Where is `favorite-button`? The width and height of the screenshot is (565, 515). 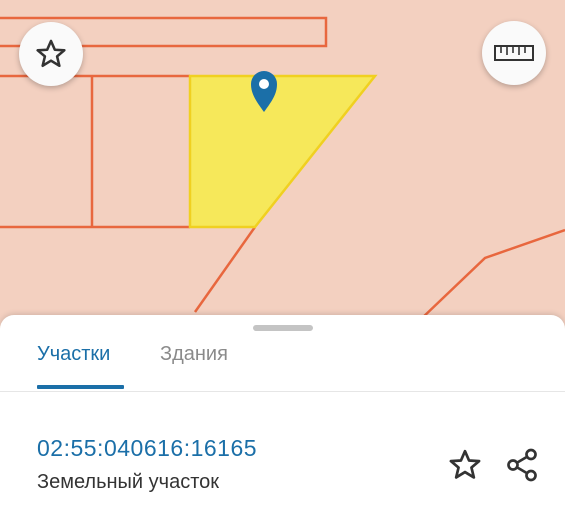 favorite-button is located at coordinates (51, 54).